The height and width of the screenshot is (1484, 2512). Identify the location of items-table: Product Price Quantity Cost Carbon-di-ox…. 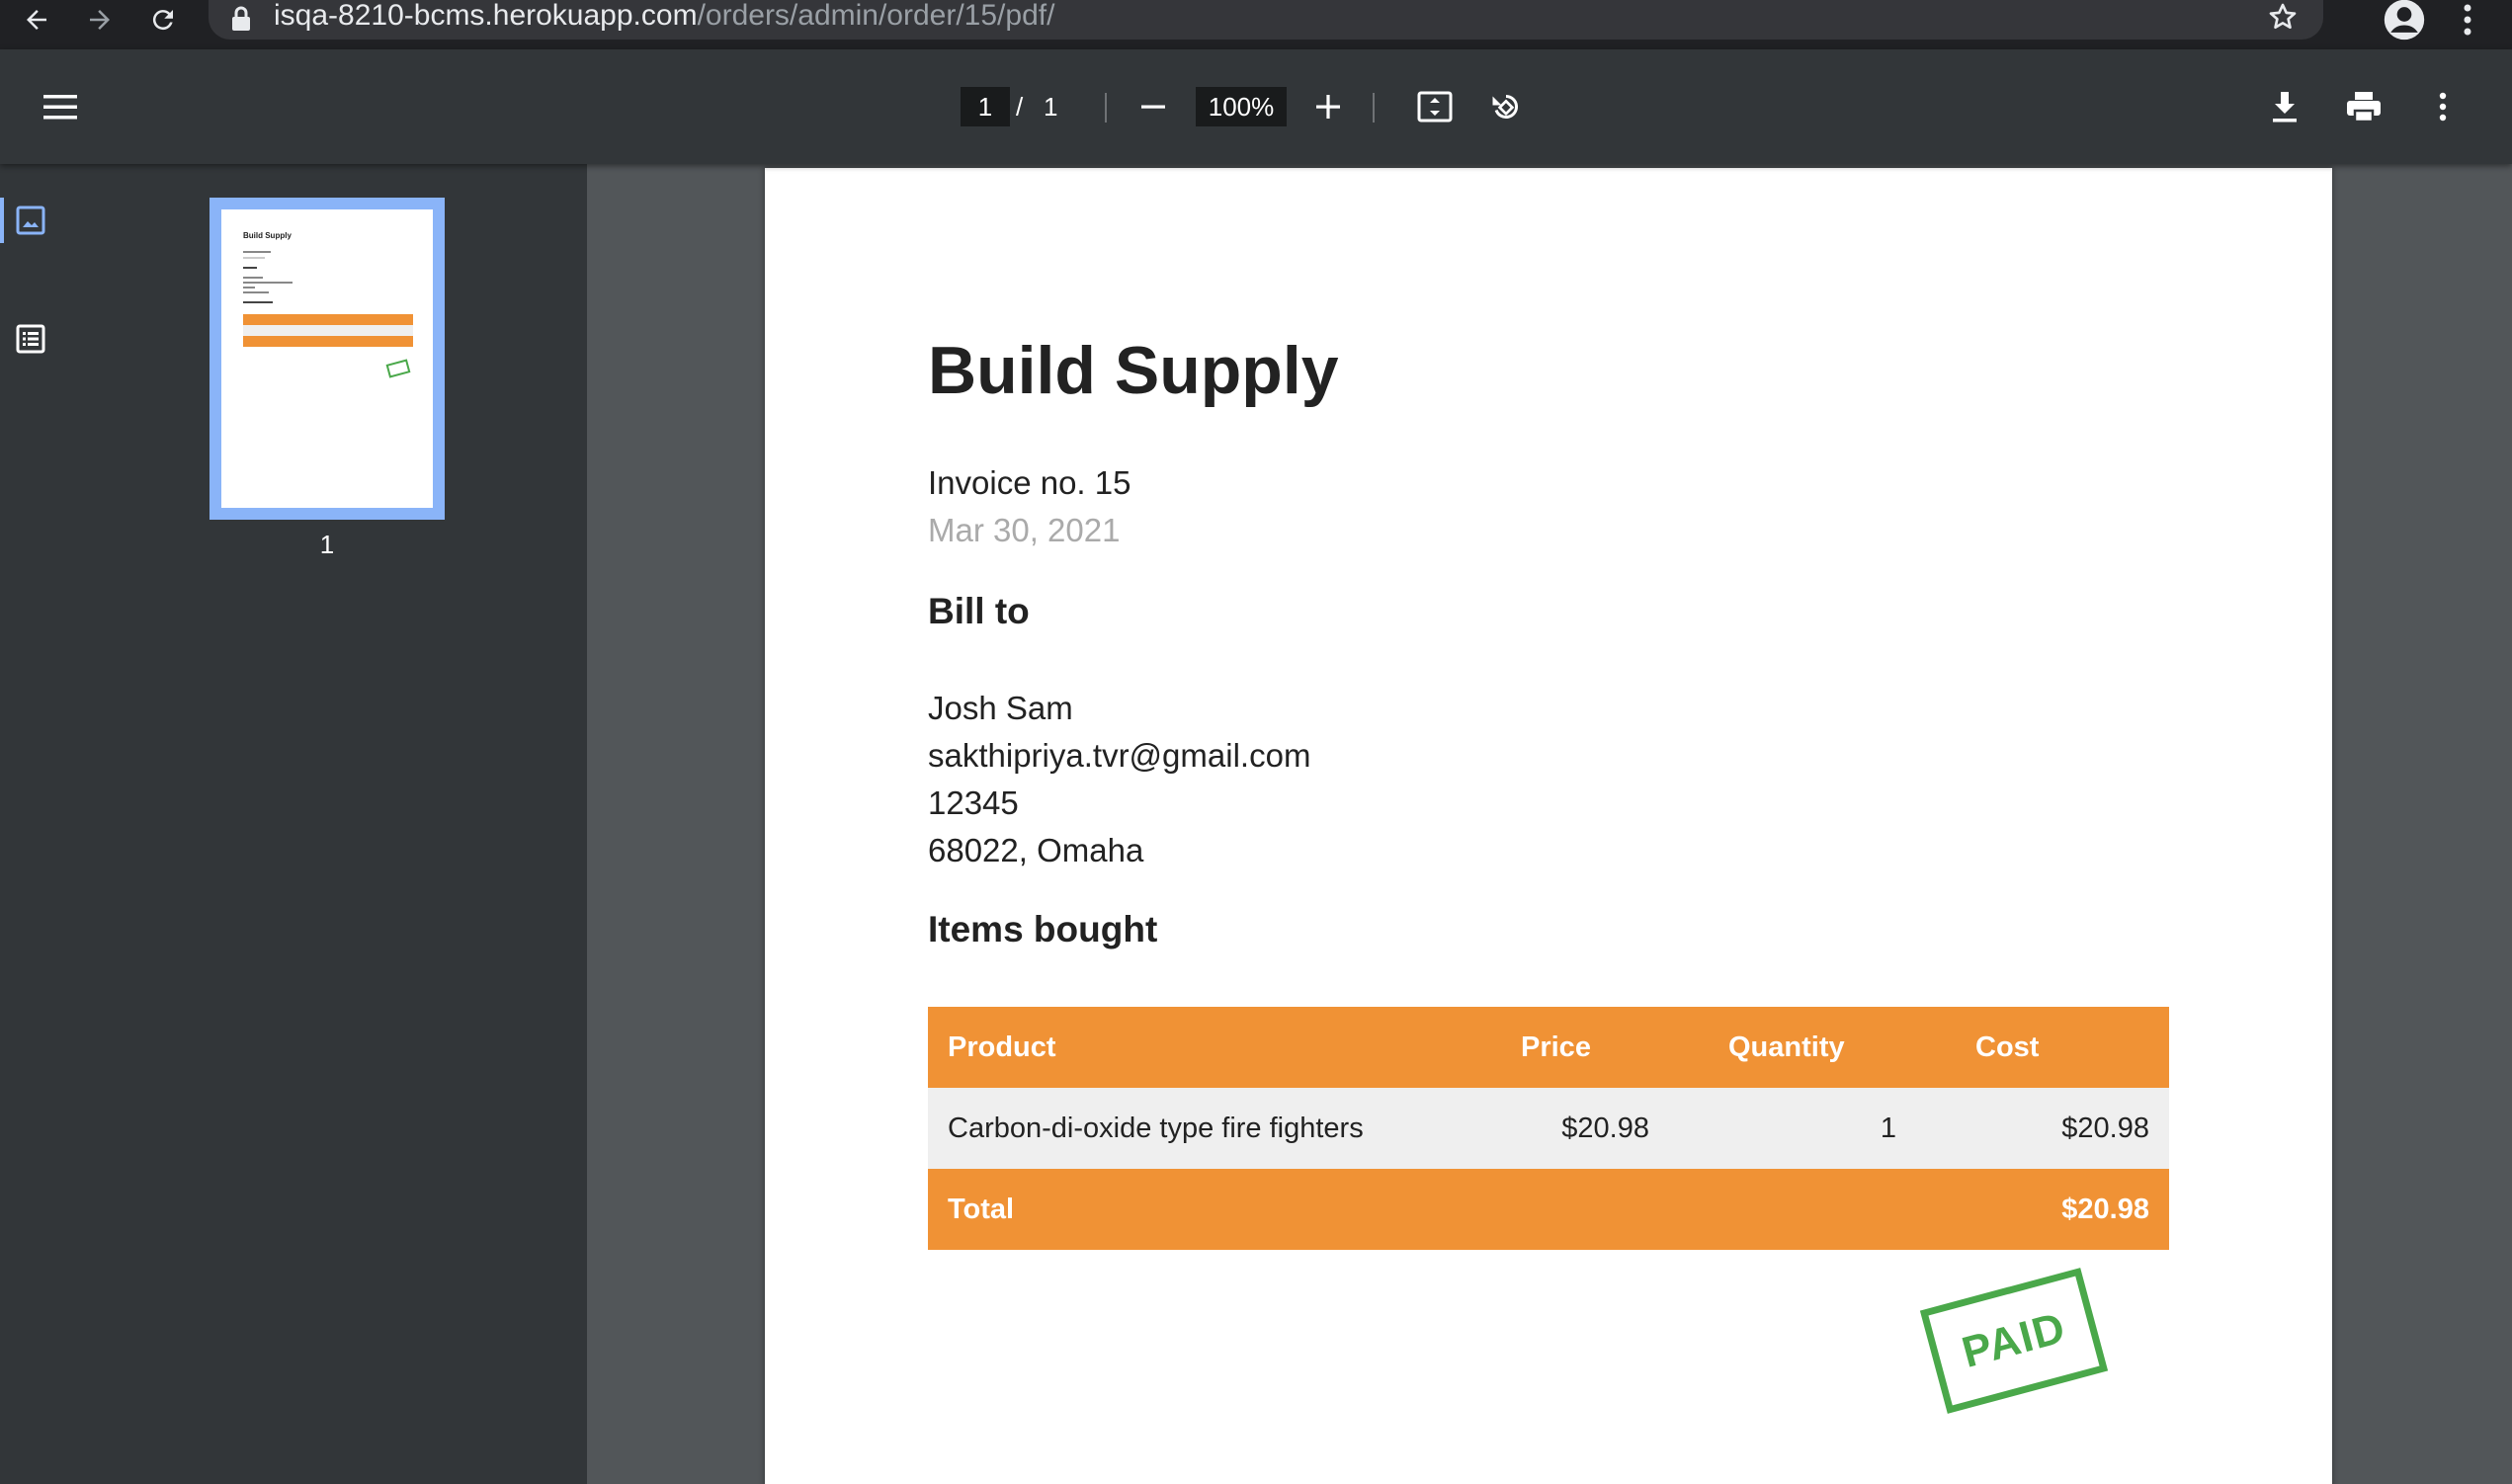
(1548, 1128).